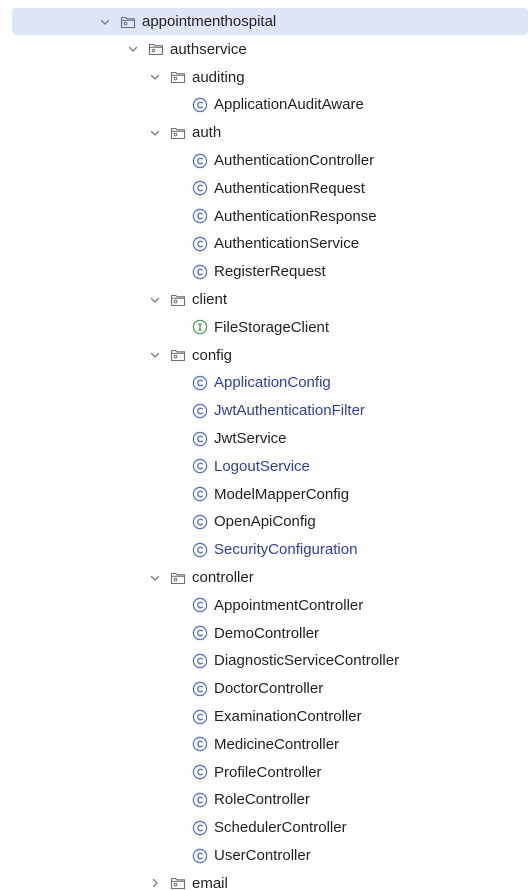  I want to click on tree-node-label: config, so click(212, 355).